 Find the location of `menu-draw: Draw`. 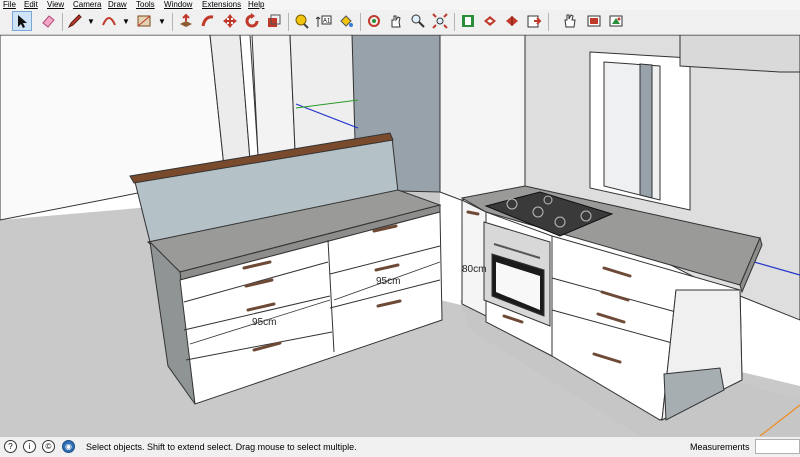

menu-draw: Draw is located at coordinates (117, 5).